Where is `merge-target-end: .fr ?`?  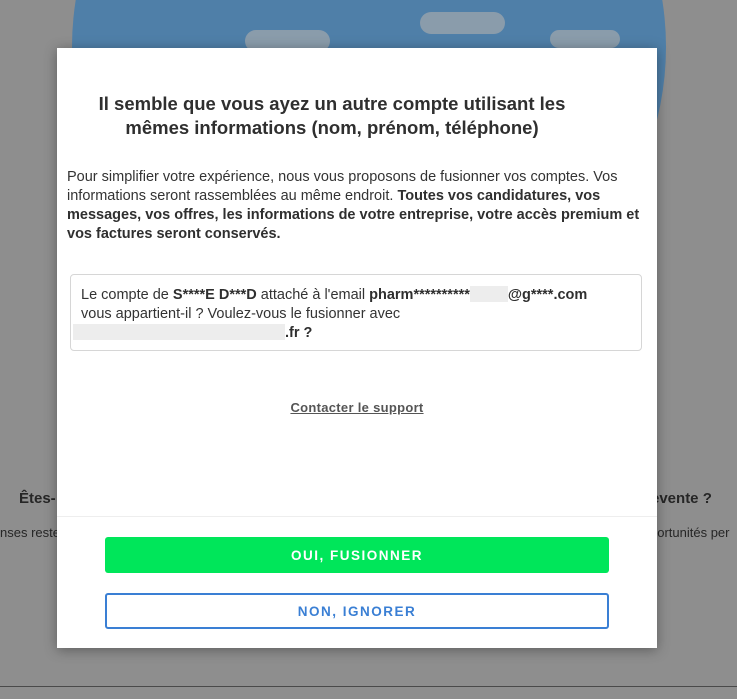 merge-target-end: .fr ? is located at coordinates (299, 333).